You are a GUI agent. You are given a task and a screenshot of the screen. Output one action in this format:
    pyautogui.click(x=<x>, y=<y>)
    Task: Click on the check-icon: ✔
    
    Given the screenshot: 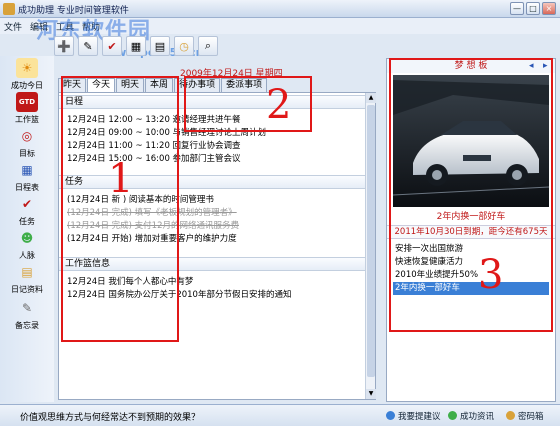 What is the action you would take?
    pyautogui.click(x=112, y=46)
    